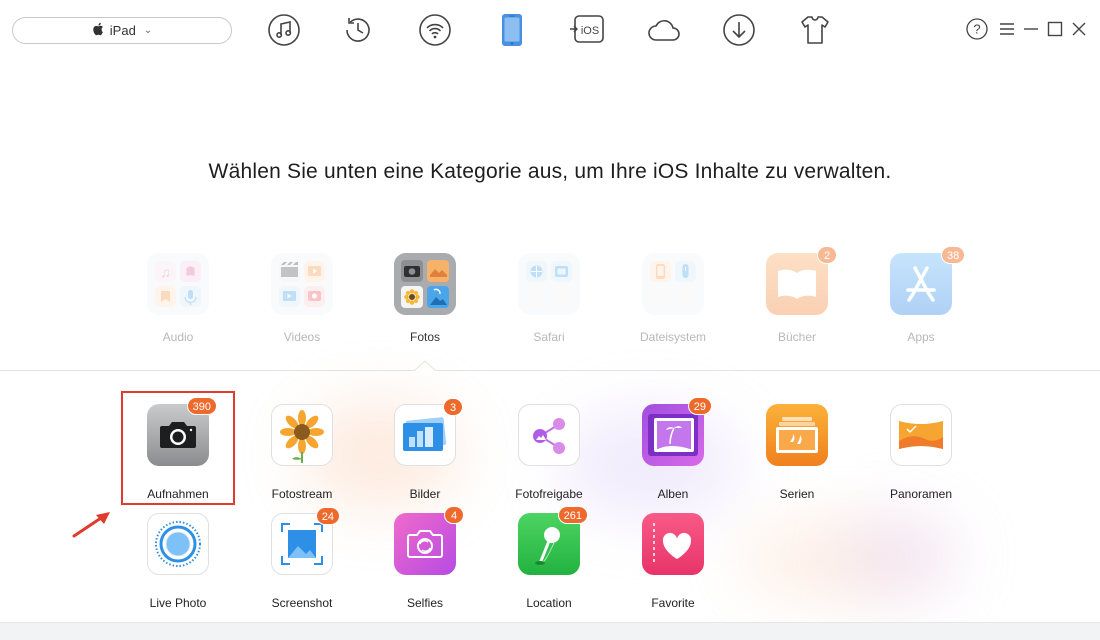  What do you see at coordinates (302, 603) in the screenshot?
I see `item-label: Screenshot` at bounding box center [302, 603].